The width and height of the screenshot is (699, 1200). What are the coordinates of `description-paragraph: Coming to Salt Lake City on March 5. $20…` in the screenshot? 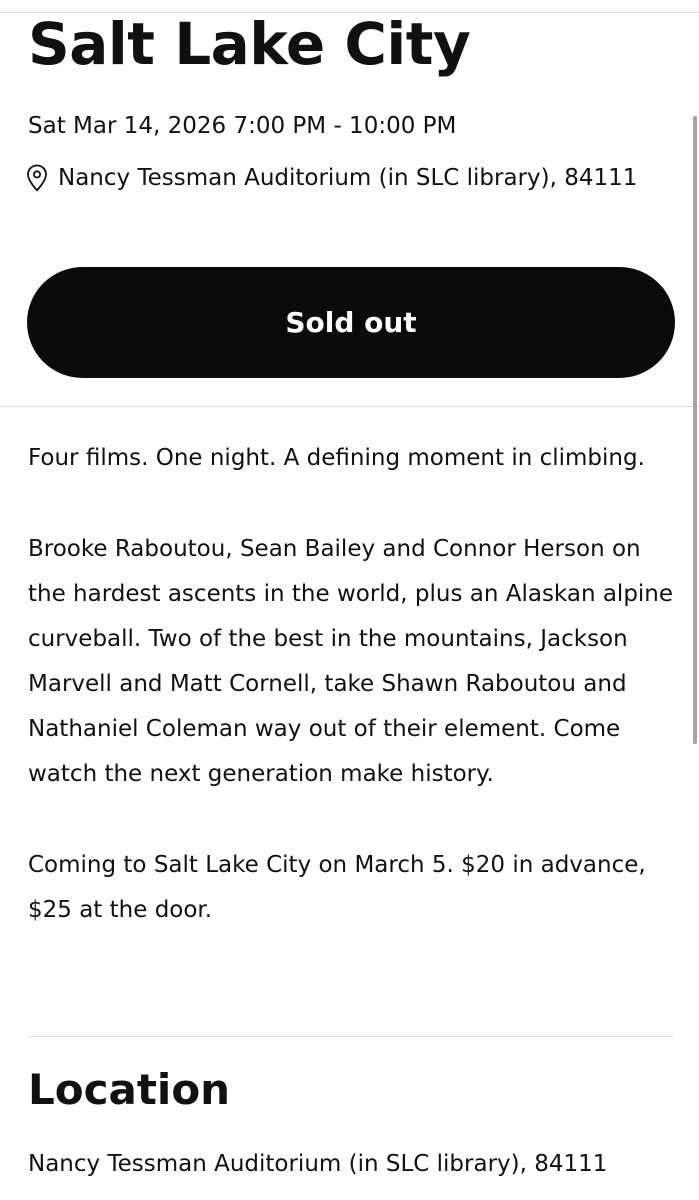 It's located at (337, 887).